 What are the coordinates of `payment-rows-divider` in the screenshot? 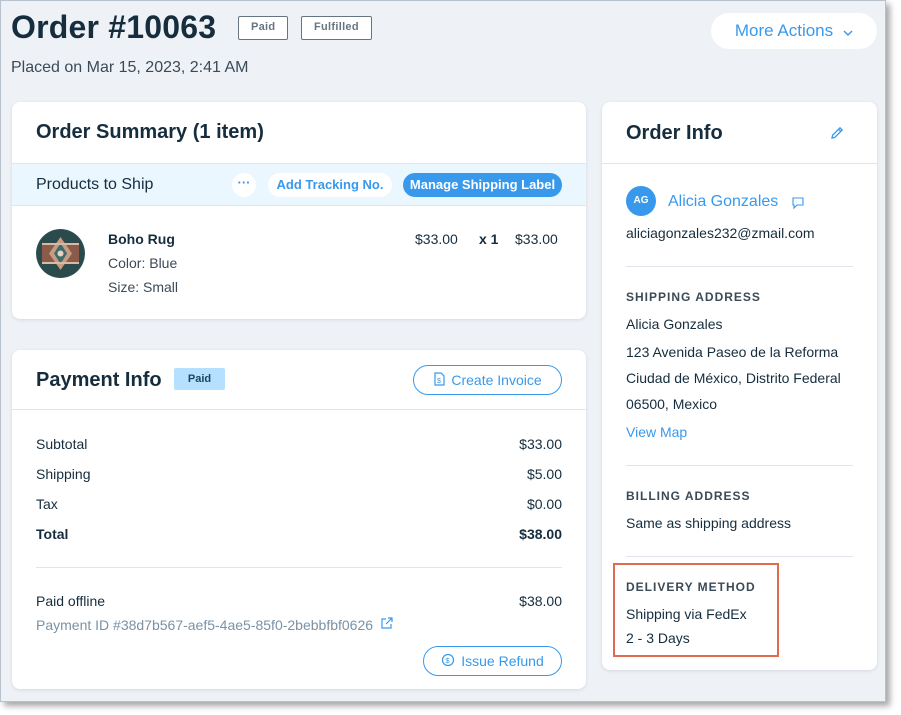 It's located at (299, 567).